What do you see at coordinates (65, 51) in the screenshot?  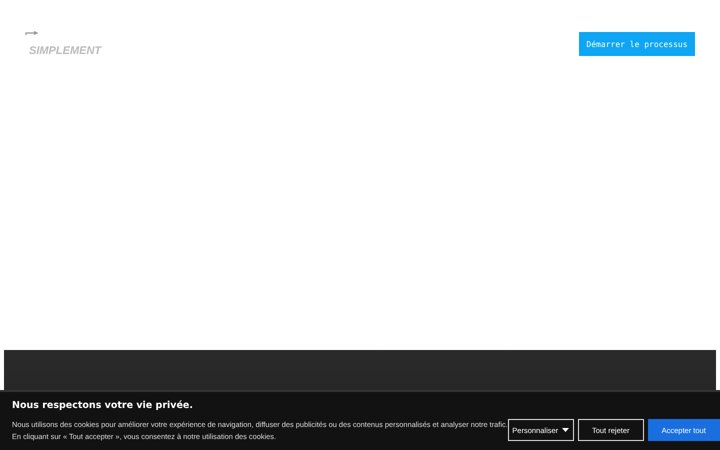 I see `logo-text: SIMPLEMENT` at bounding box center [65, 51].